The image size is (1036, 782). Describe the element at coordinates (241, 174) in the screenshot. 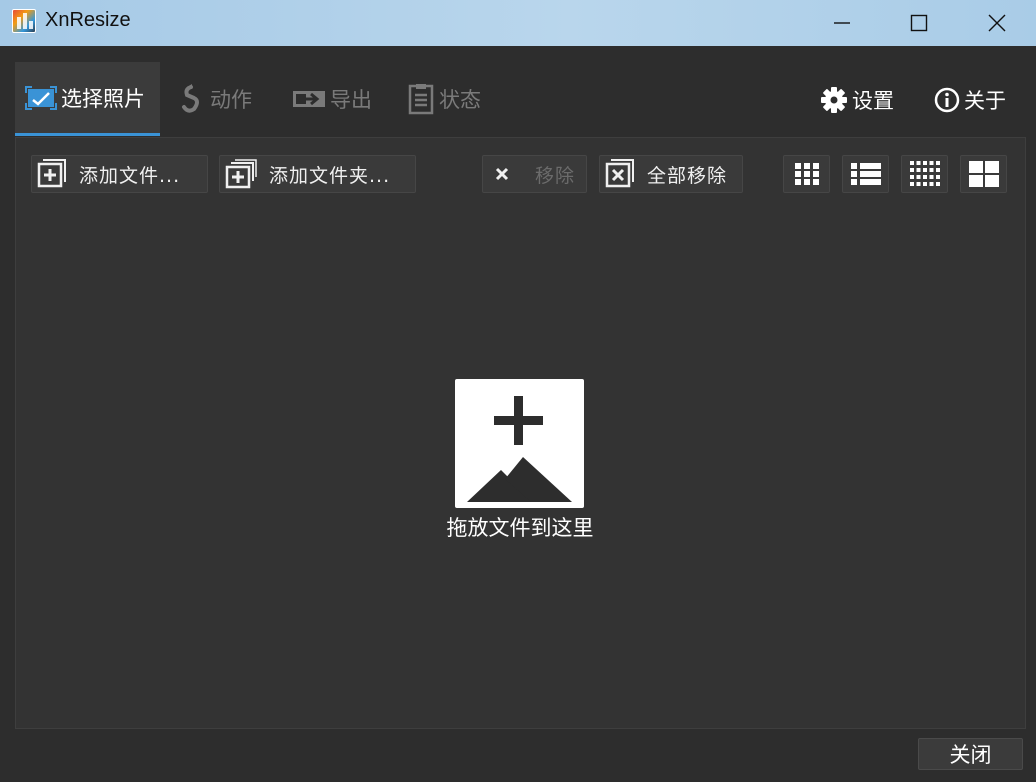

I see `add-folder-icon` at that location.